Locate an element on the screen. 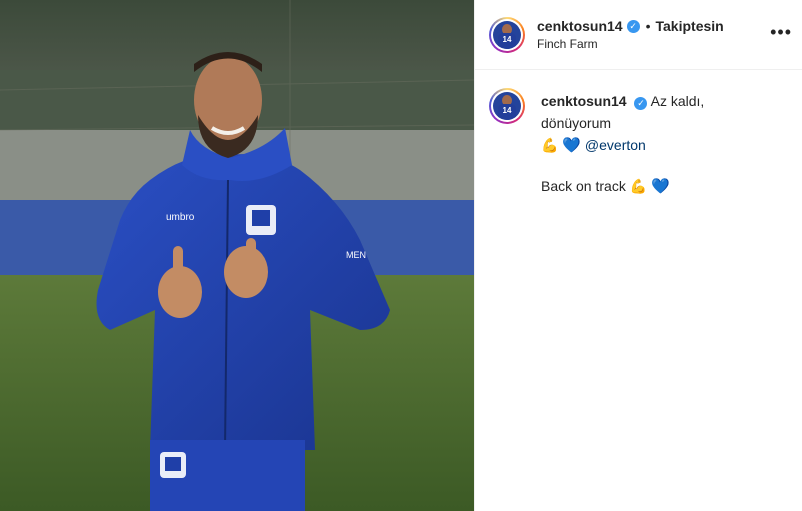  follow-status-button: Takiptesin is located at coordinates (690, 26).